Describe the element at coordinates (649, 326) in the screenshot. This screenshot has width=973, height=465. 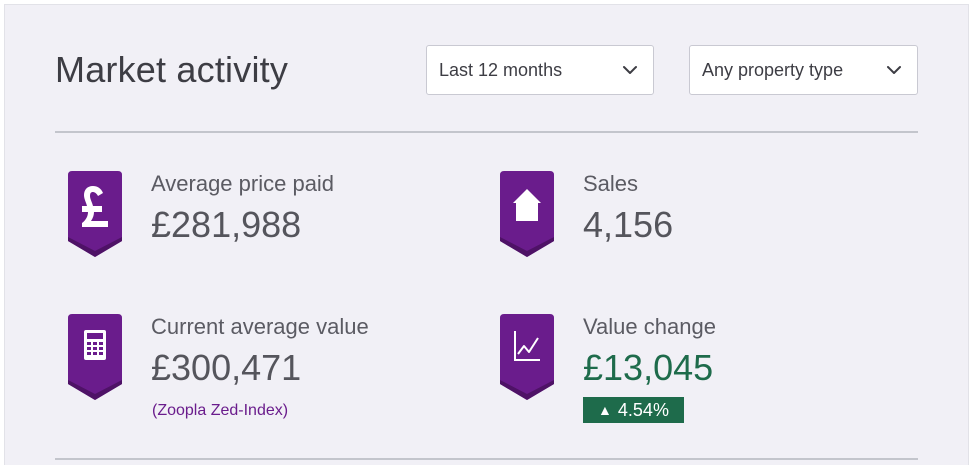
I see `value-change-label: Value change` at that location.